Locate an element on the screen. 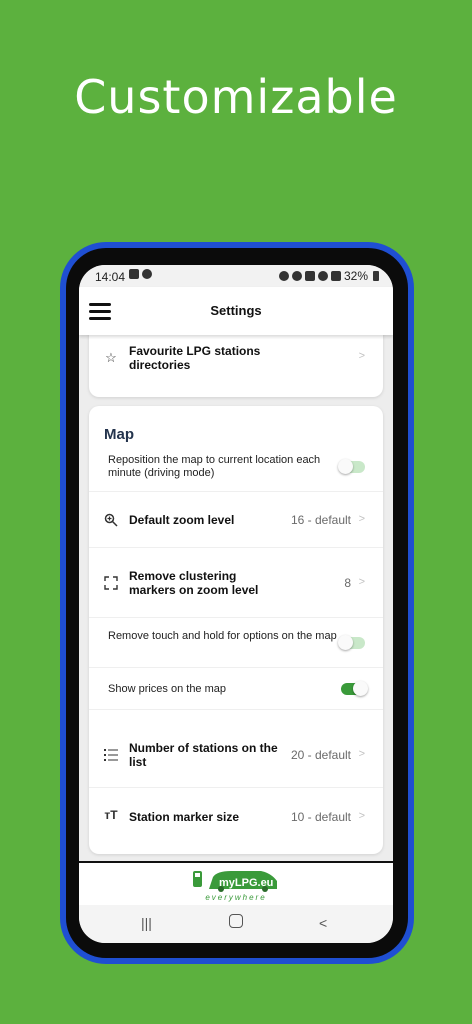 The image size is (472, 1024). battery-percent: 32% is located at coordinates (355, 276).